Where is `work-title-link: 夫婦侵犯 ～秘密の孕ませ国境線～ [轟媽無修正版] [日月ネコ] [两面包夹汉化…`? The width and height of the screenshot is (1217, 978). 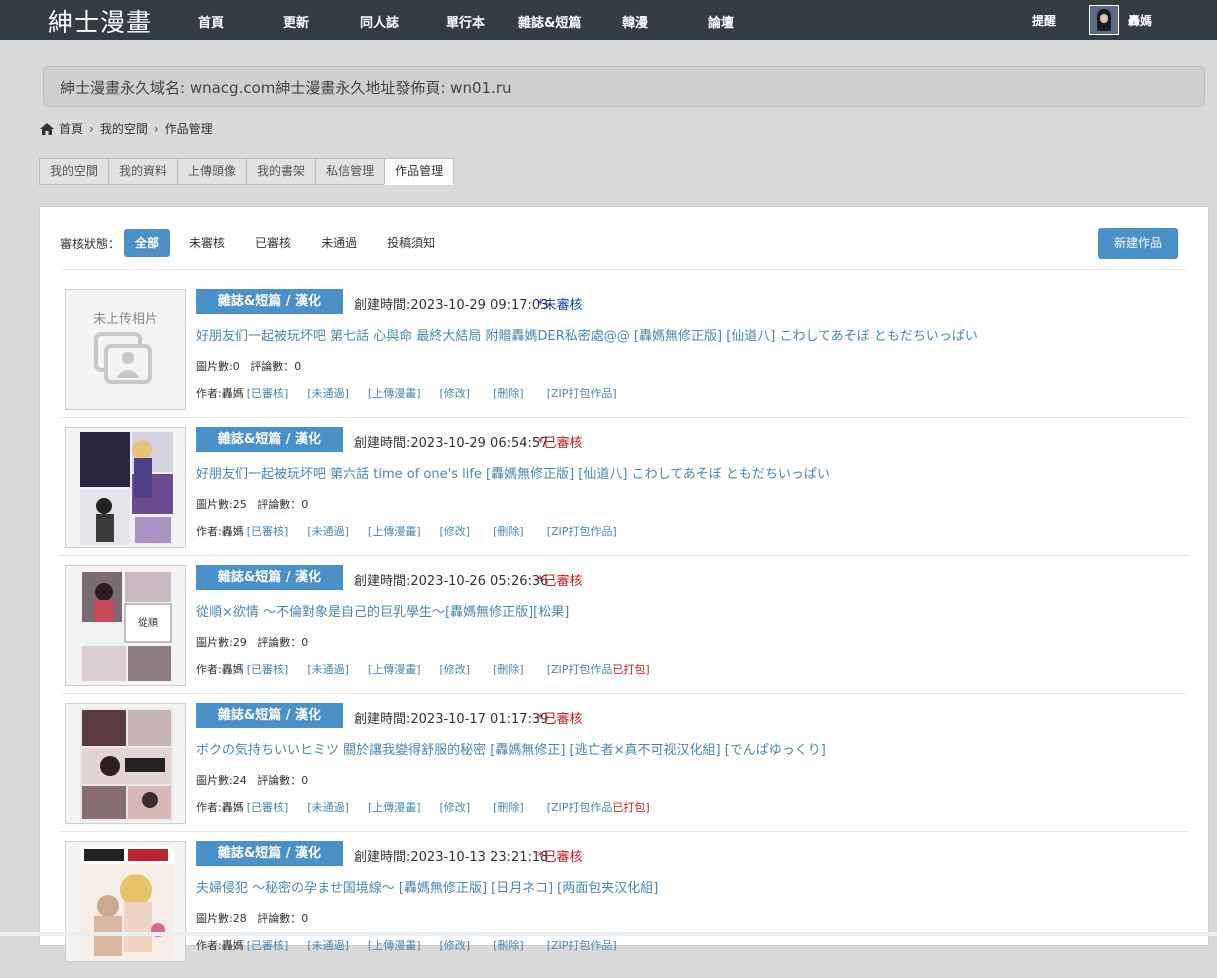 work-title-link: 夫婦侵犯 ～秘密の孕ませ国境線～ [轟媽無修正版] [日月ネコ] [两面包夹汉化… is located at coordinates (427, 886).